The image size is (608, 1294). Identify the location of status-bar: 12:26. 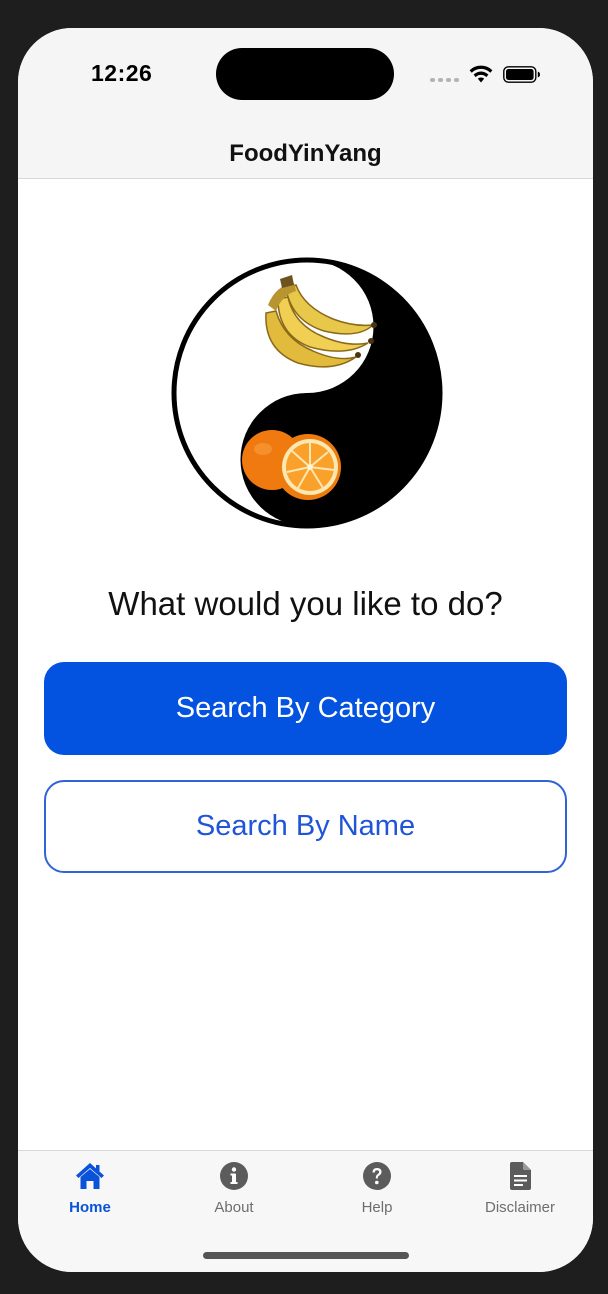
(305, 80).